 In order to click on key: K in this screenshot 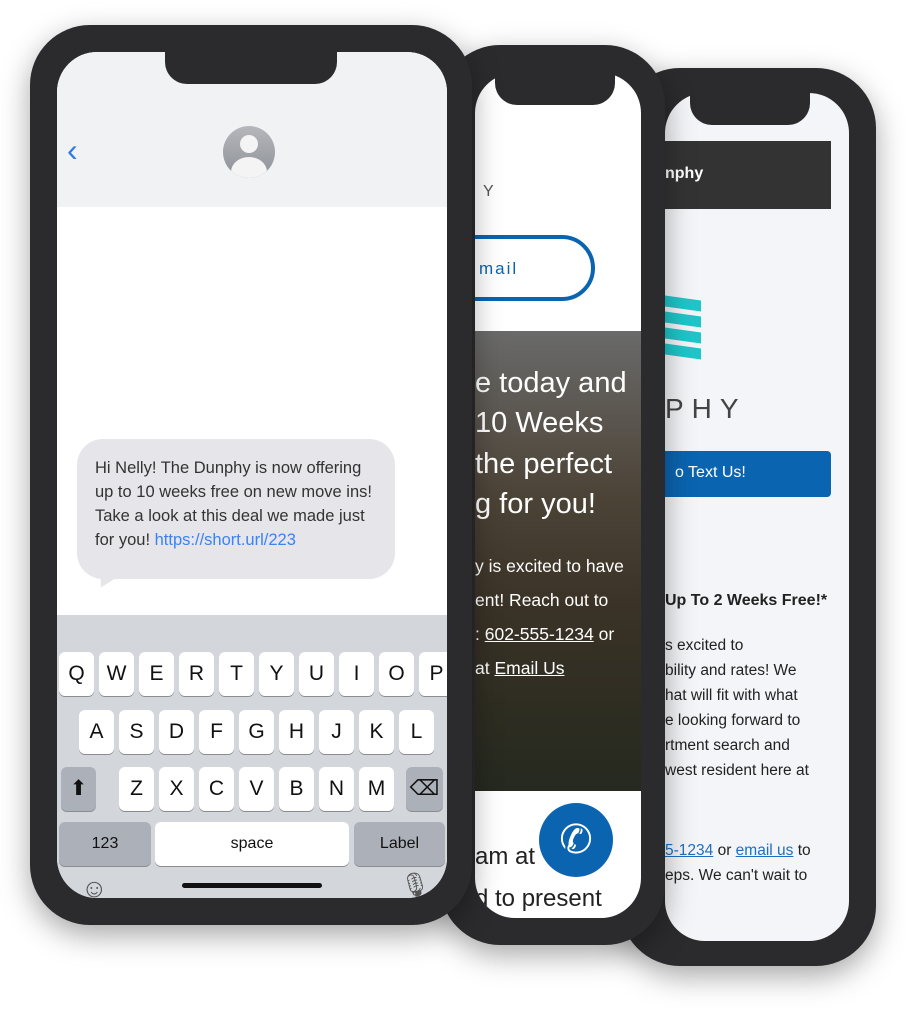, I will do `click(376, 732)`.